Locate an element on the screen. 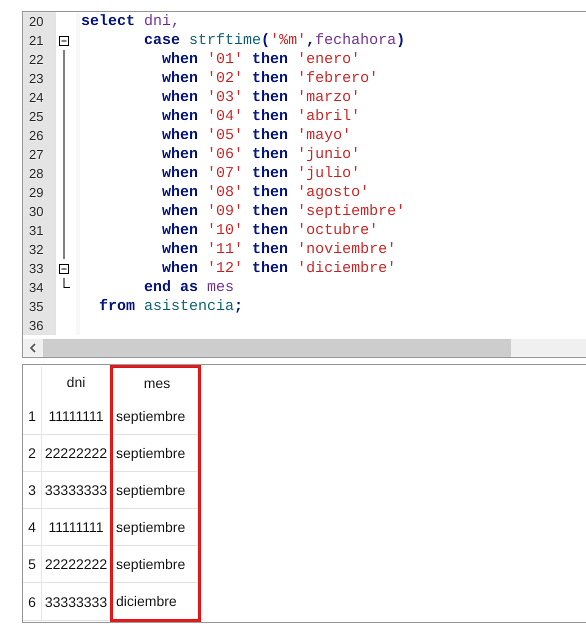 This screenshot has height=627, width=586. code-token: select is located at coordinates (108, 21).